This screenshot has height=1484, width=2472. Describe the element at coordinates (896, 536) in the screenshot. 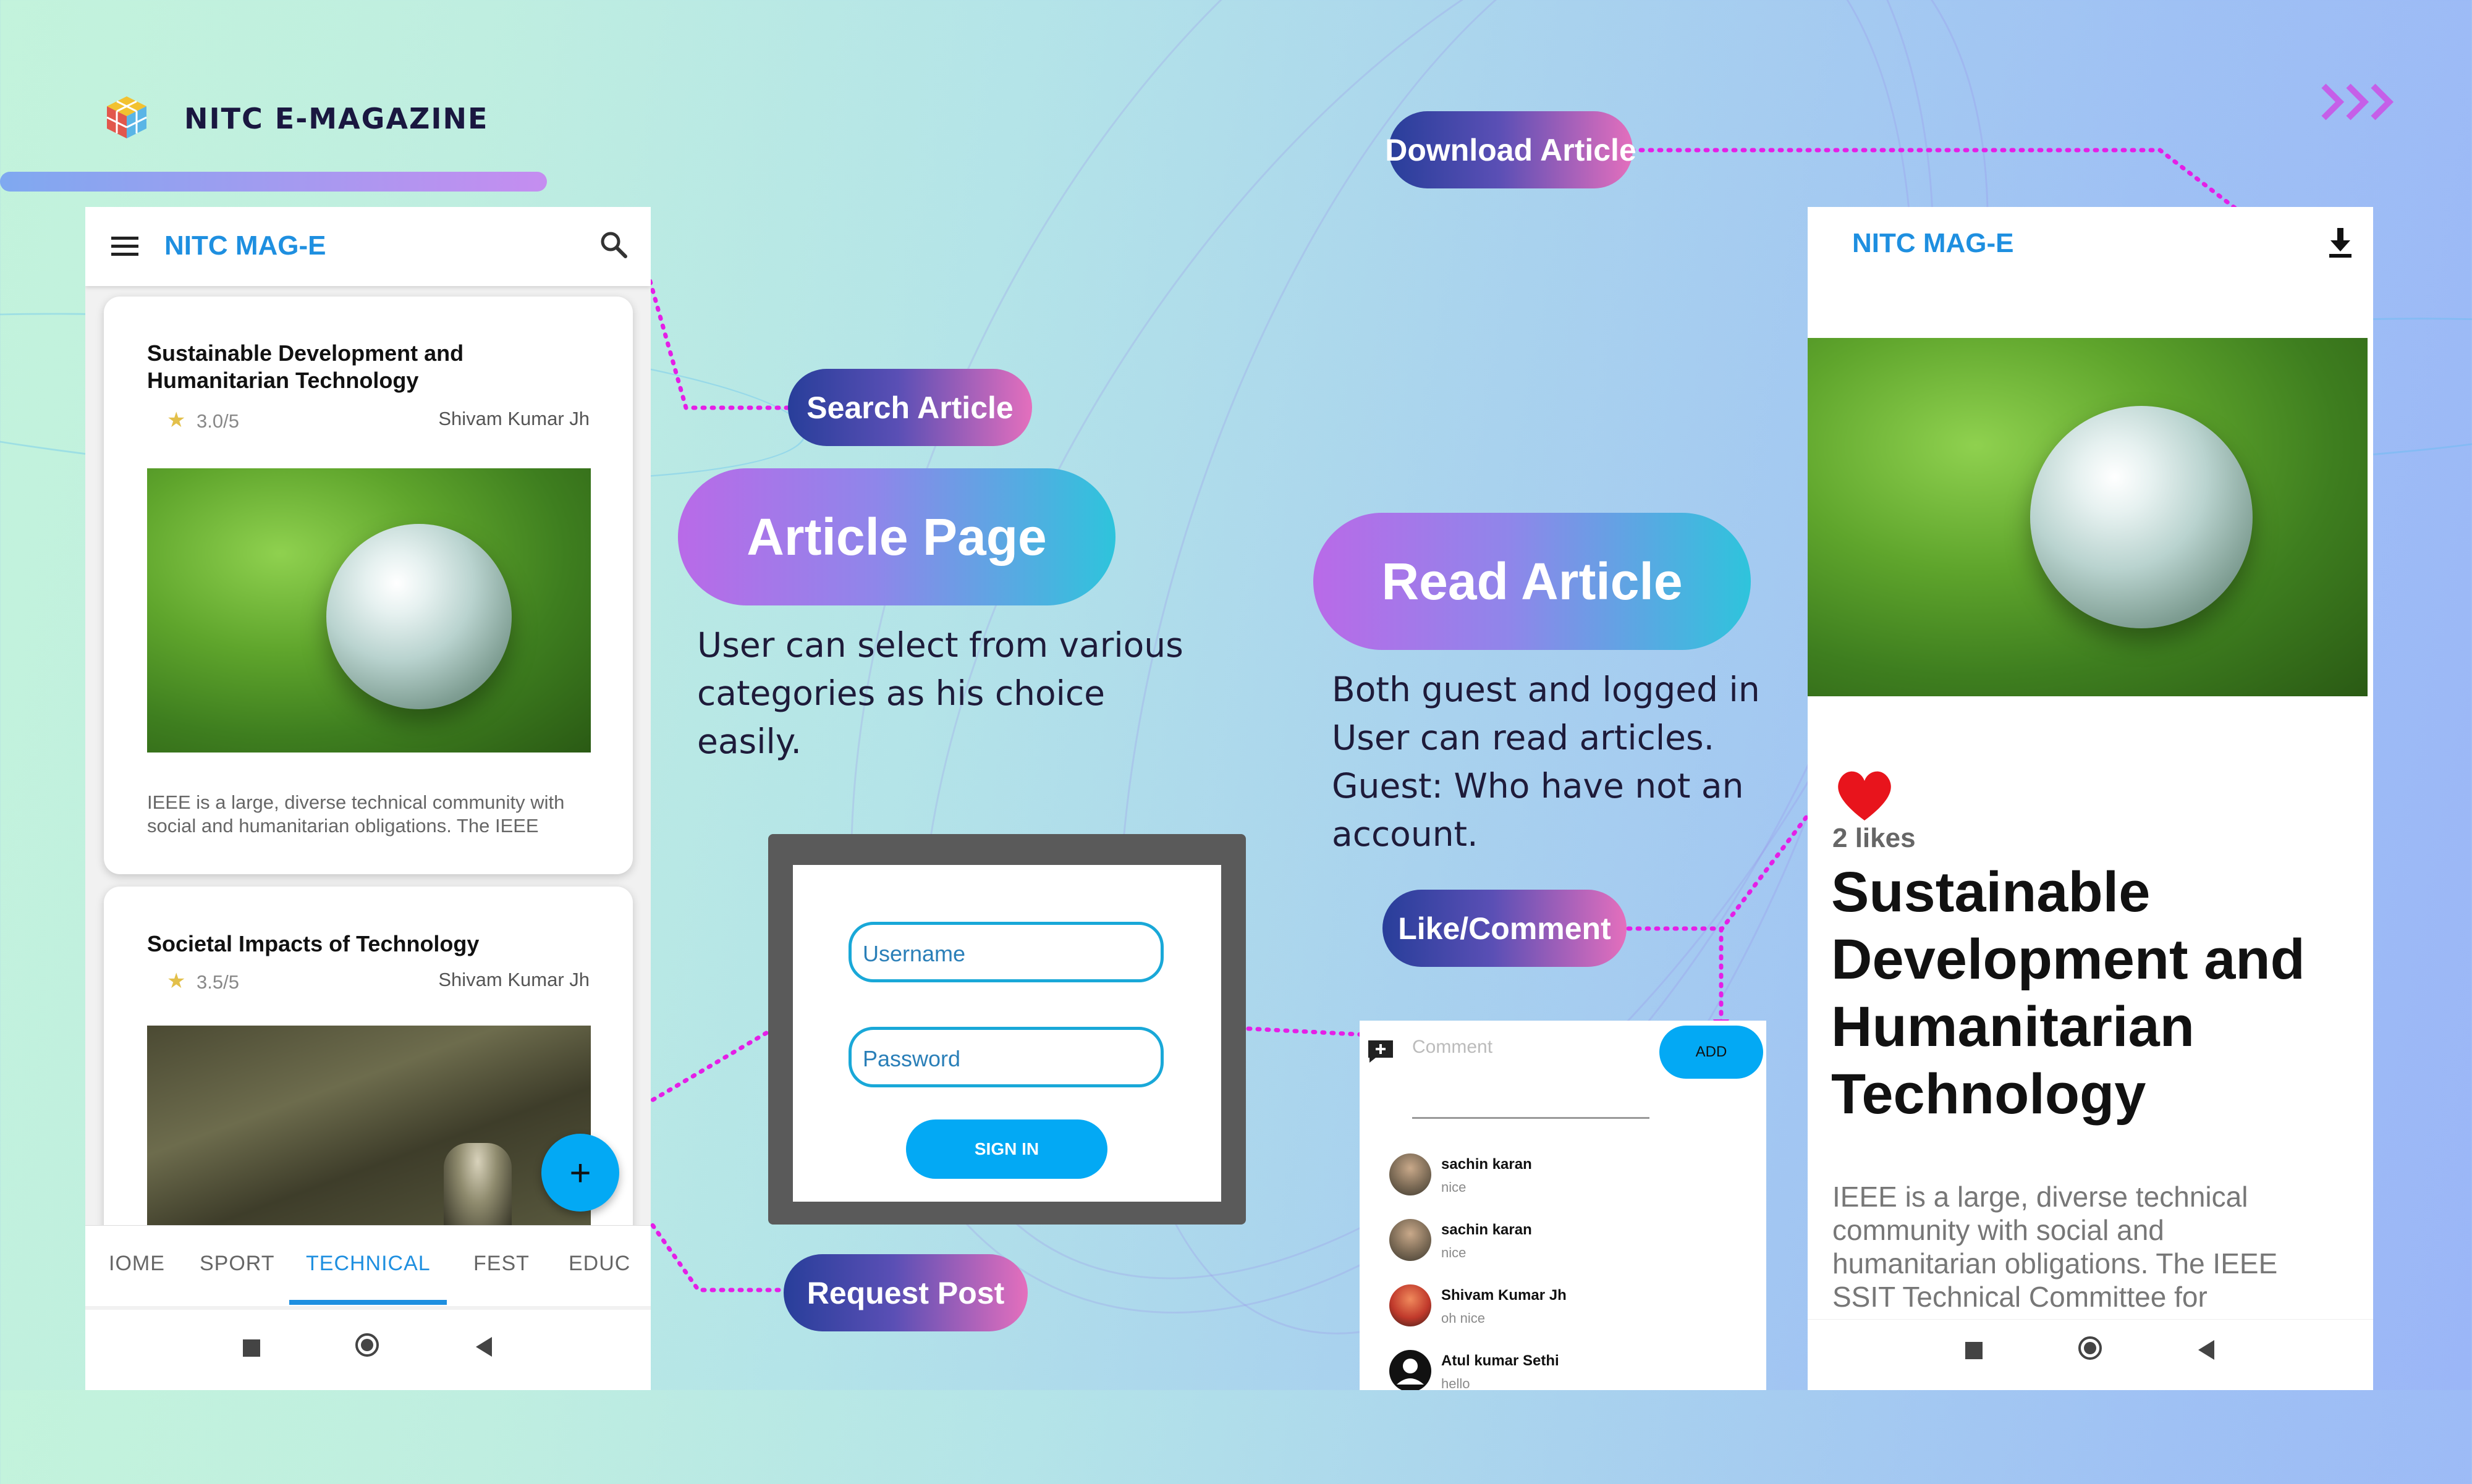

I see `article-page-label: Article Page` at that location.